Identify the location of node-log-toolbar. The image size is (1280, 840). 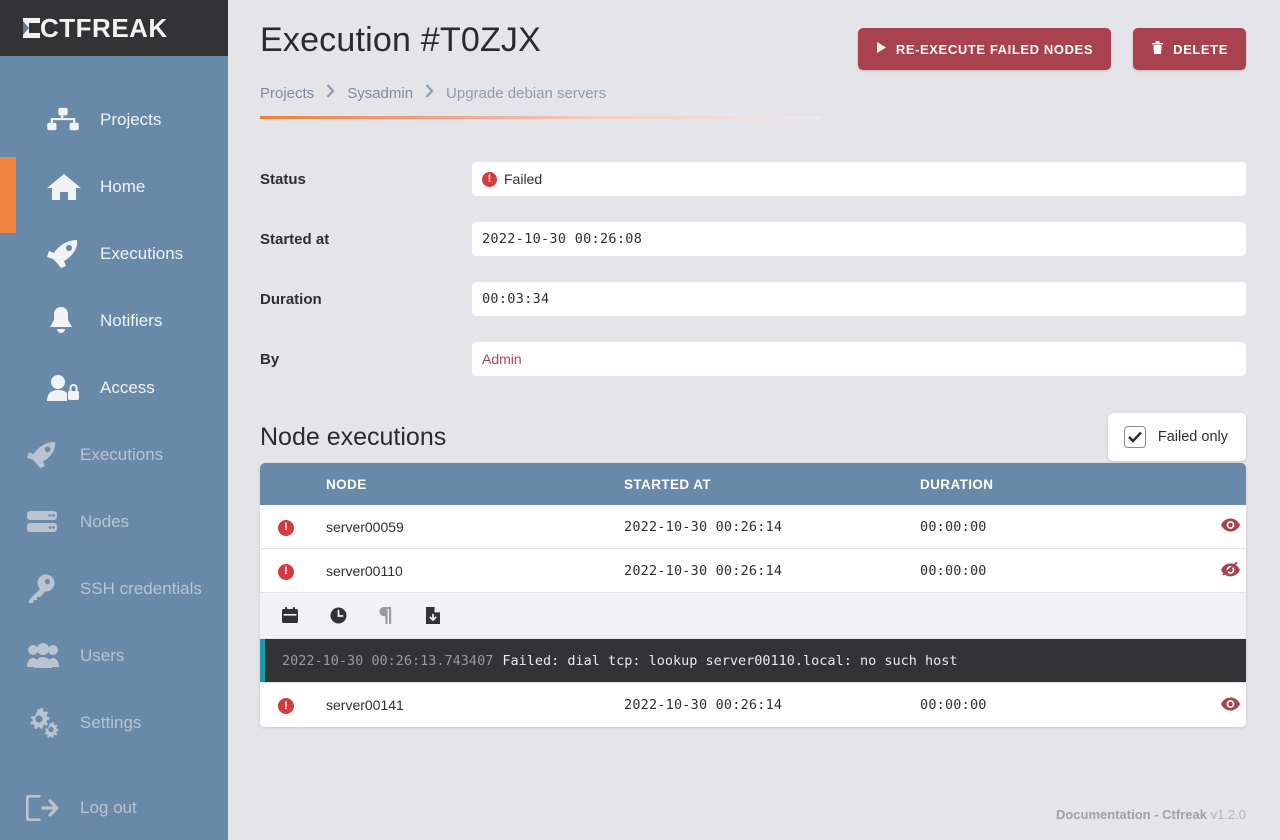
(753, 616).